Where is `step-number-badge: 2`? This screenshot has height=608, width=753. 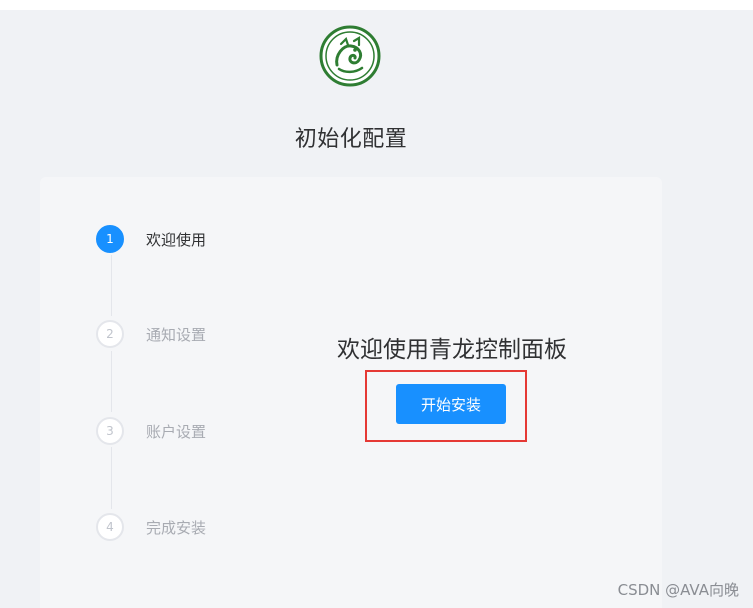 step-number-badge: 2 is located at coordinates (110, 334).